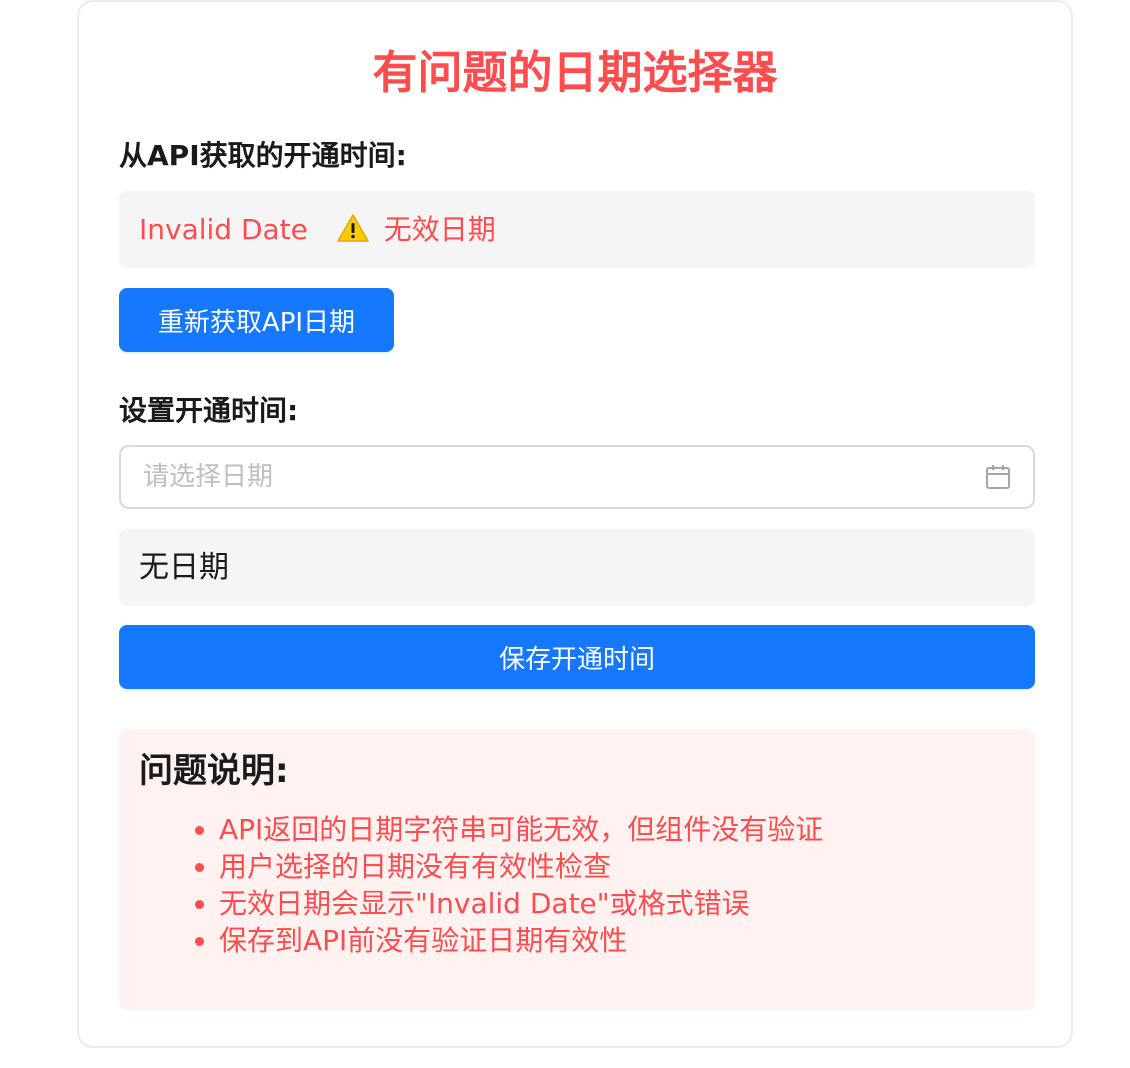 The height and width of the screenshot is (1068, 1130). Describe the element at coordinates (256, 320) in the screenshot. I see `refetch-api-date-button: 重新获取API日期` at that location.